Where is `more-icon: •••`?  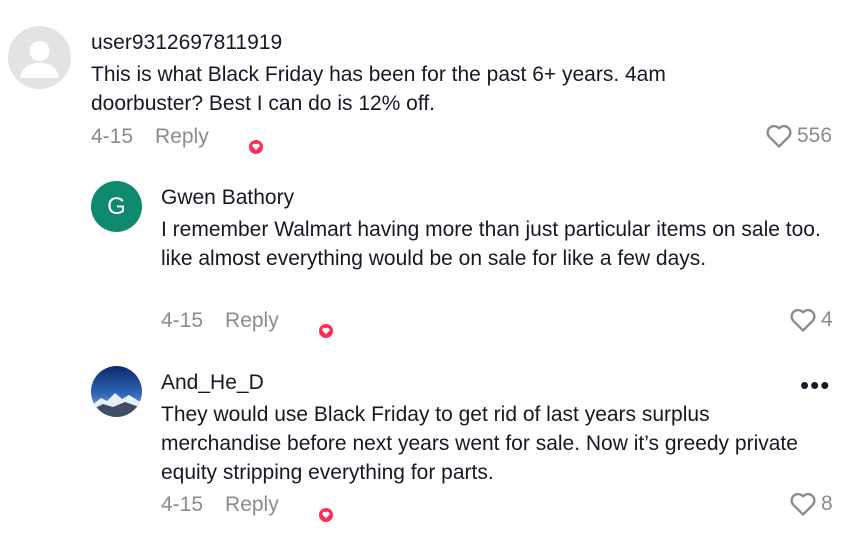
more-icon: ••• is located at coordinates (815, 385).